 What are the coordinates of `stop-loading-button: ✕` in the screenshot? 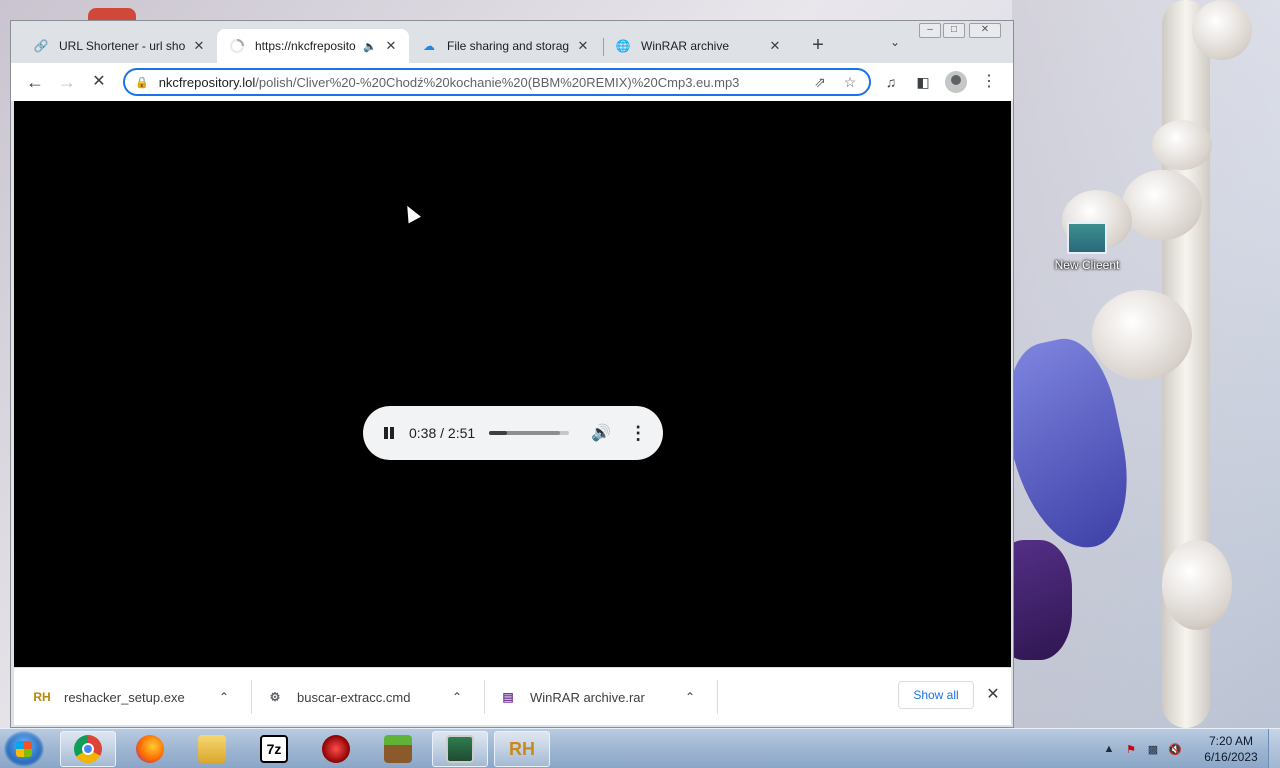 It's located at (99, 82).